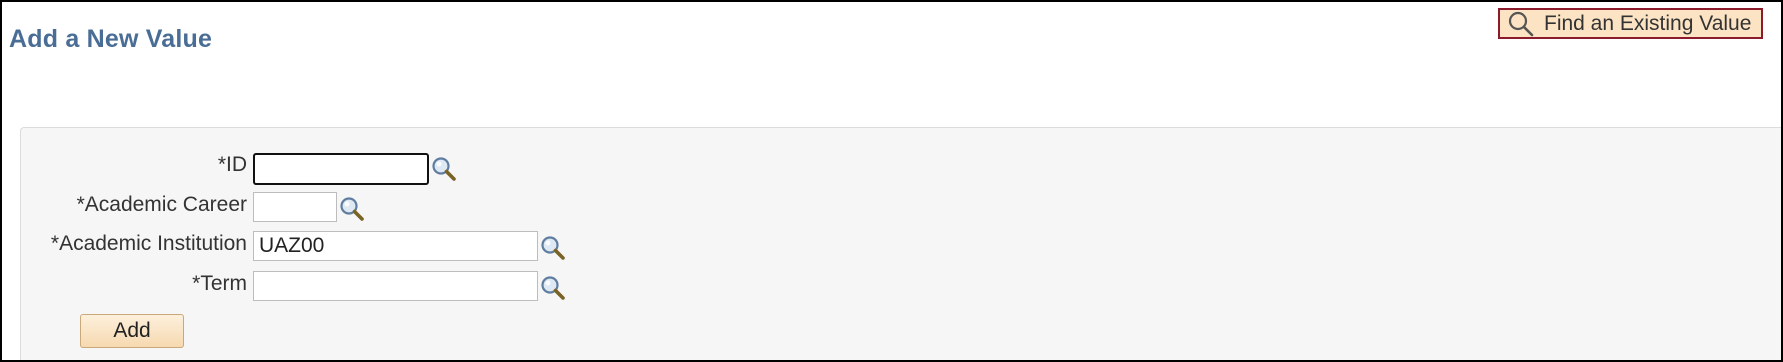 This screenshot has width=1783, height=362. I want to click on find-existing-value-button: Find an Existing Value, so click(1630, 23).